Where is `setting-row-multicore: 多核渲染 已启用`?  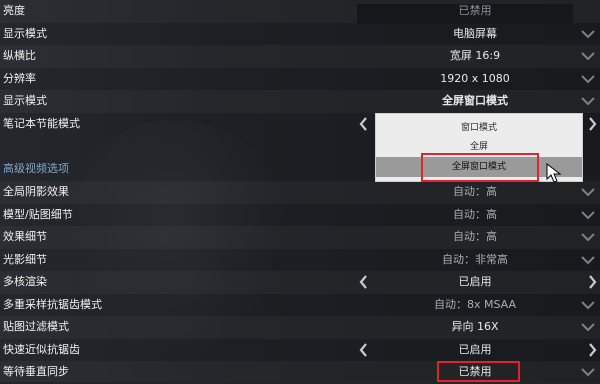
setting-row-multicore: 多核渲染 已启用 is located at coordinates (300, 282).